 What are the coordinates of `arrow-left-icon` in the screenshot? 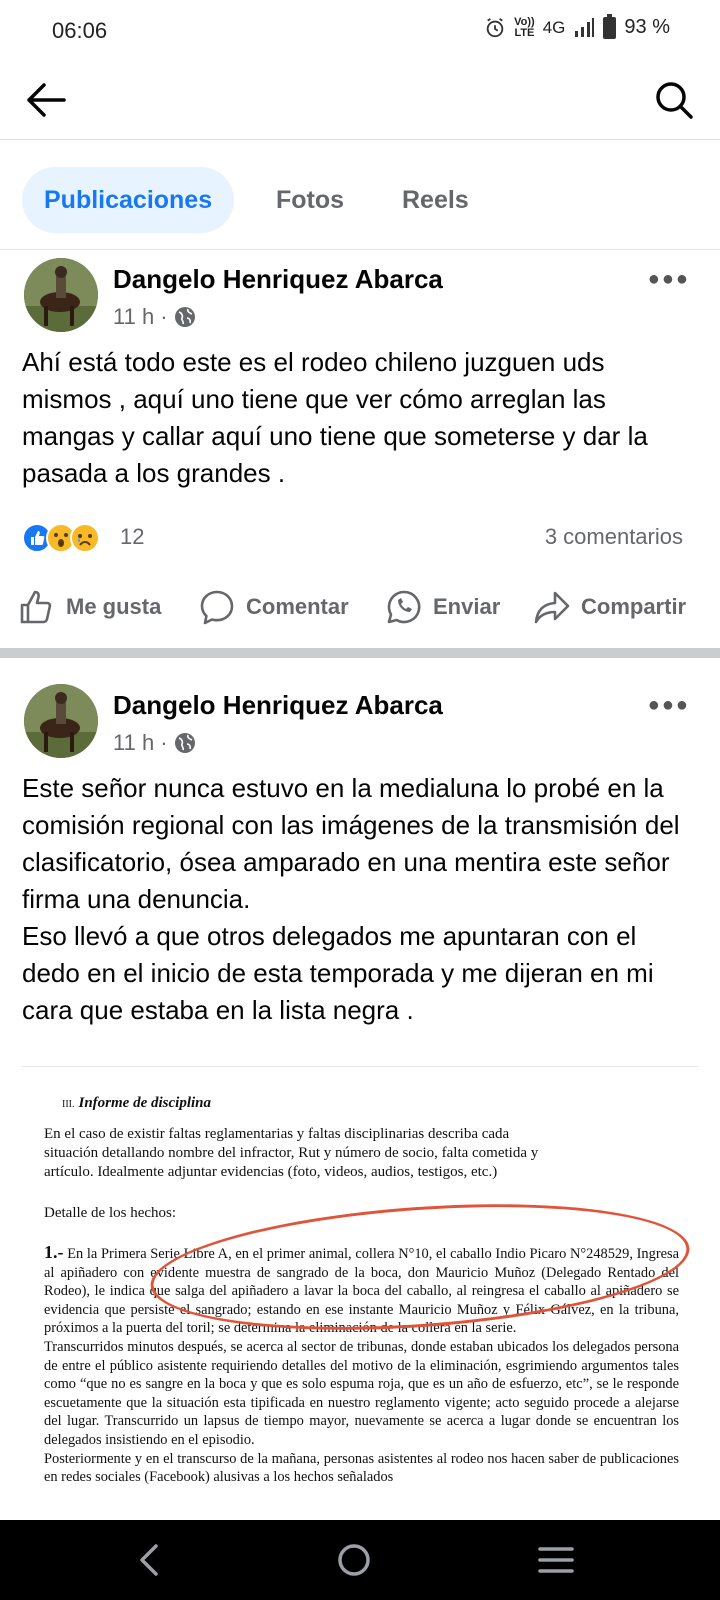 It's located at (46, 100).